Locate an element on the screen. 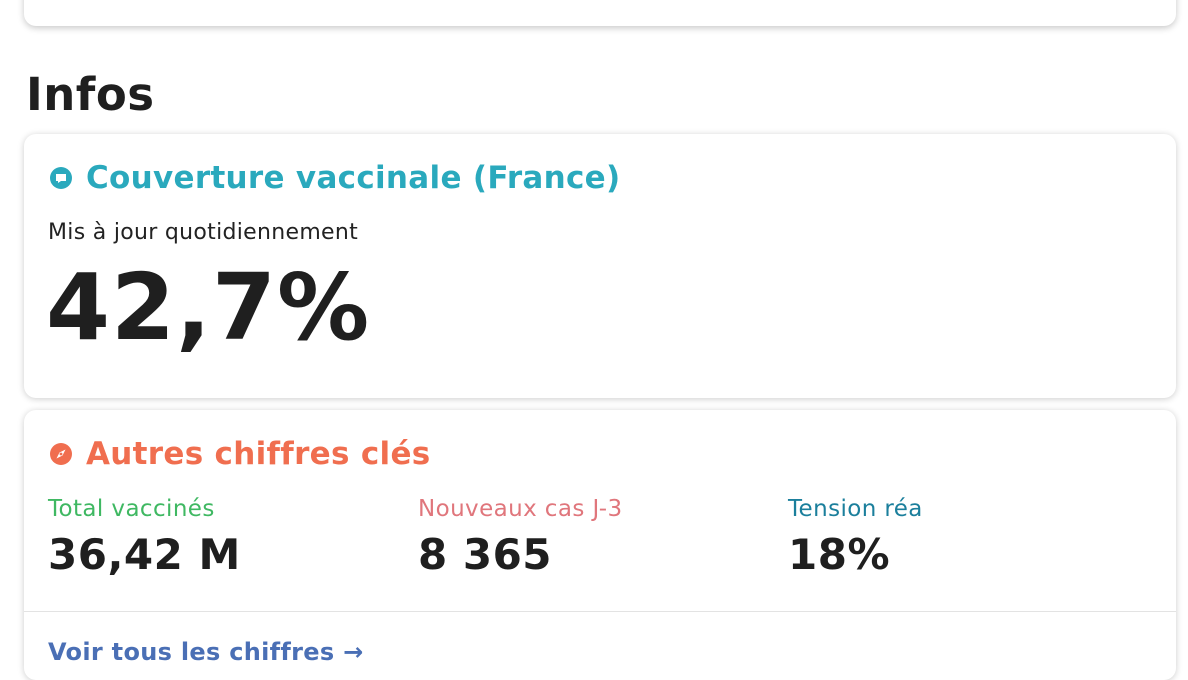 This screenshot has height=680, width=1188. stat-new-cases: Nouveaux cas J-3 8 365 is located at coordinates (520, 537).